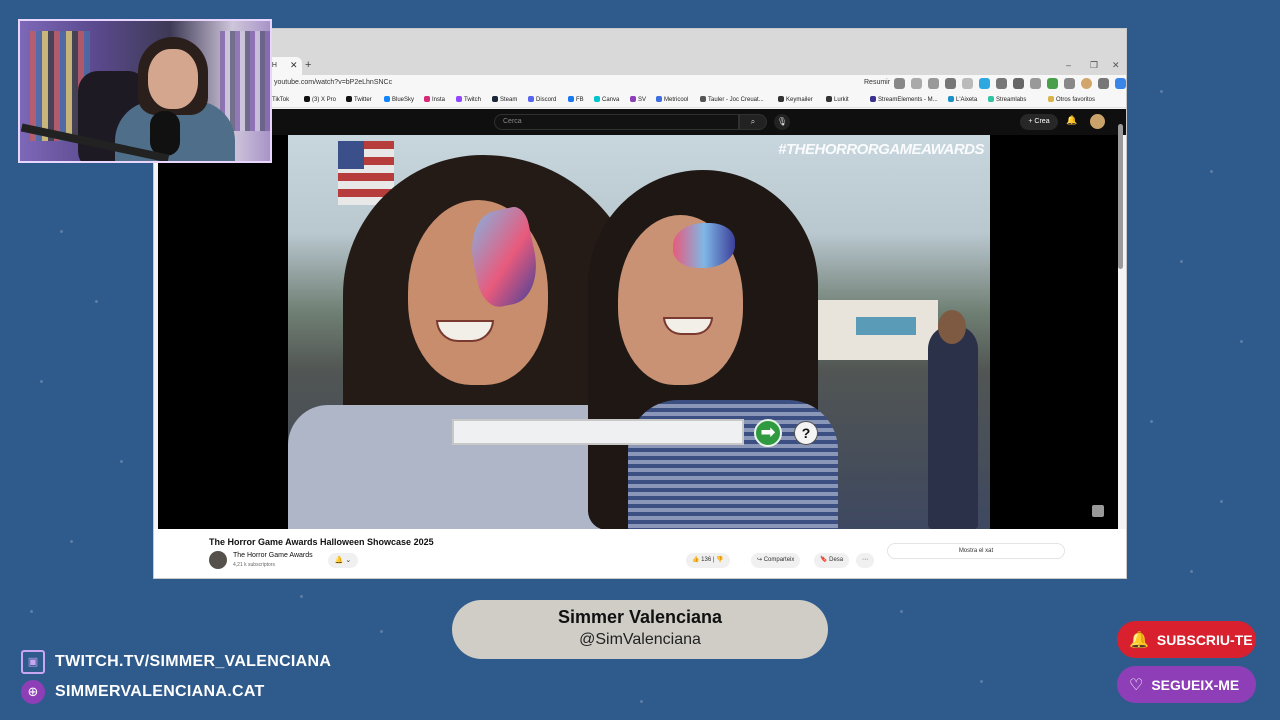 Image resolution: width=1280 pixels, height=720 pixels. I want to click on history-icon, so click(1069, 83).